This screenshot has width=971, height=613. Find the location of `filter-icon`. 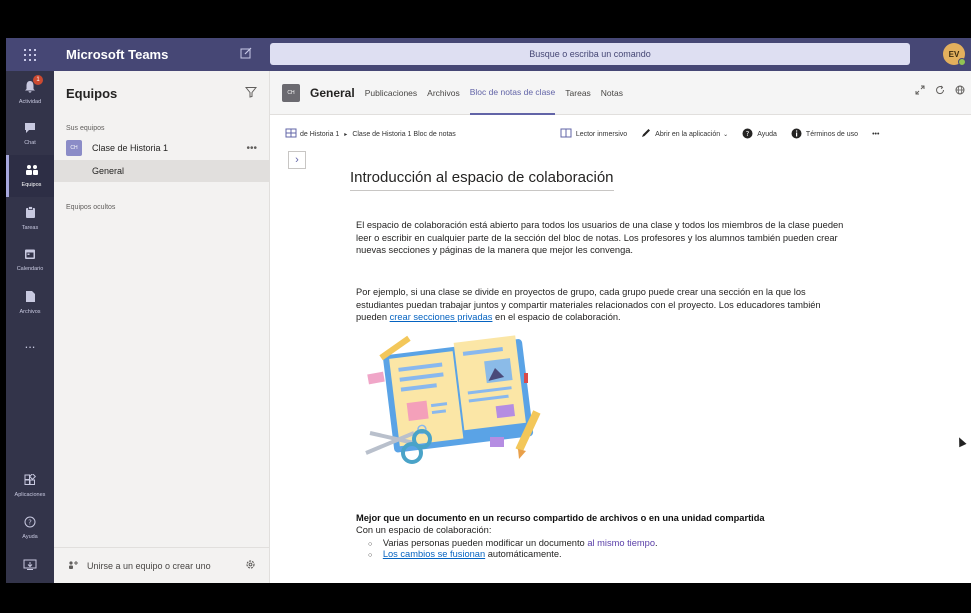

filter-icon is located at coordinates (251, 93).